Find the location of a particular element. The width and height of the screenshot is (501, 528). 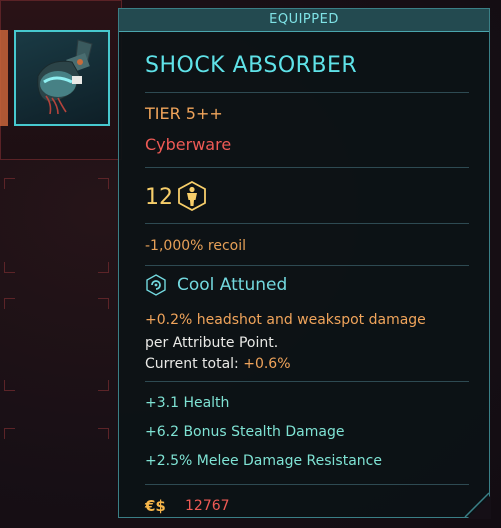

attunement-current-total: Current total: +0.6% is located at coordinates (218, 364).